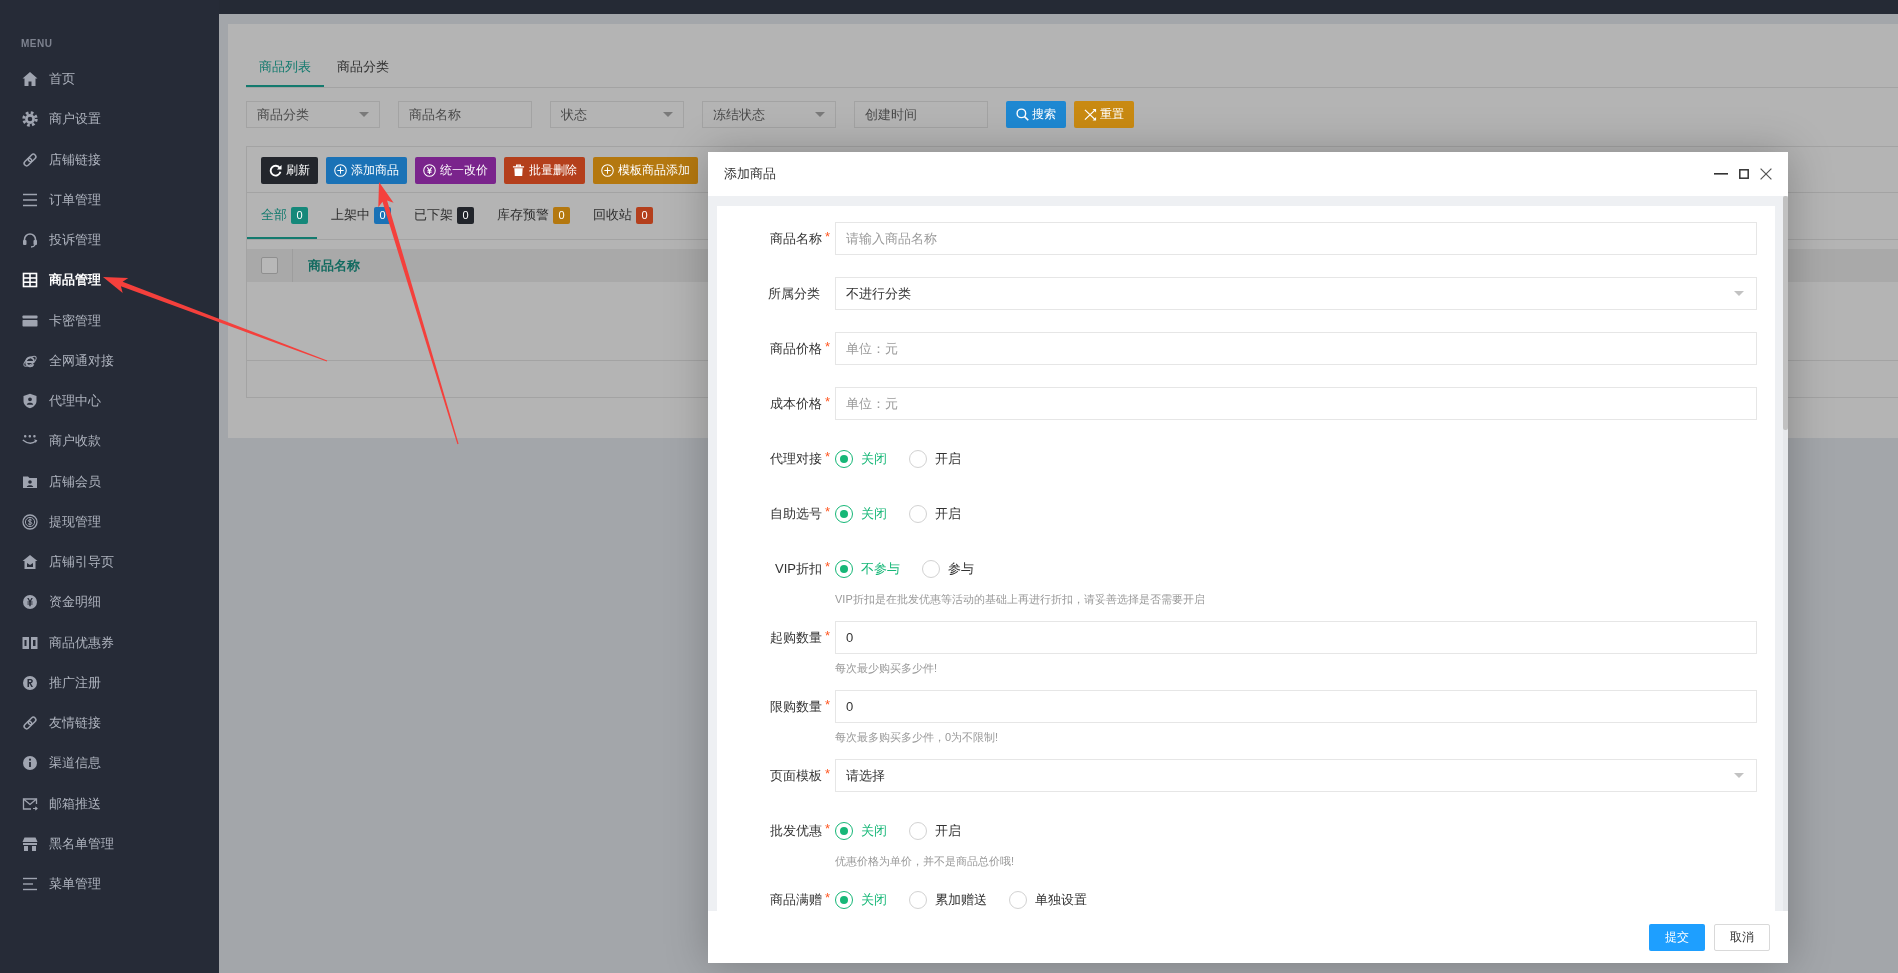 The height and width of the screenshot is (973, 1898). What do you see at coordinates (795, 348) in the screenshot?
I see `field-label: 商品价格` at bounding box center [795, 348].